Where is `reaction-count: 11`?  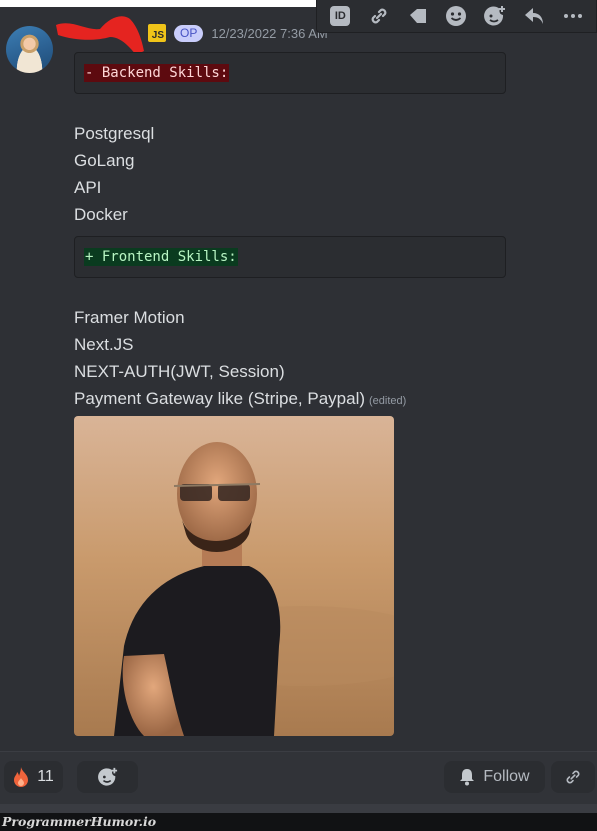
reaction-count: 11 is located at coordinates (45, 776).